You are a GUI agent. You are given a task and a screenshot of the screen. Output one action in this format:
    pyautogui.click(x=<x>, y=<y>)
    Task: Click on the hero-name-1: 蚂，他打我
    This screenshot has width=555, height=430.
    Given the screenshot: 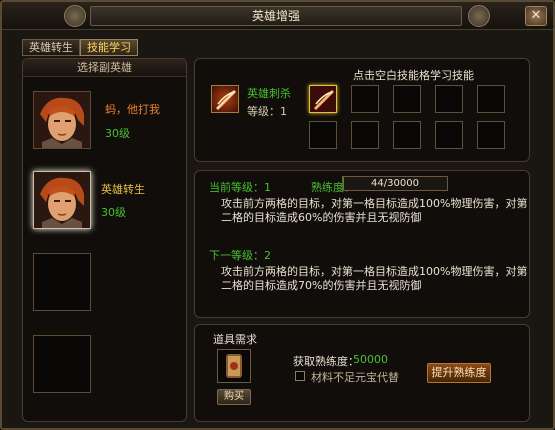 What is the action you would take?
    pyautogui.click(x=132, y=109)
    